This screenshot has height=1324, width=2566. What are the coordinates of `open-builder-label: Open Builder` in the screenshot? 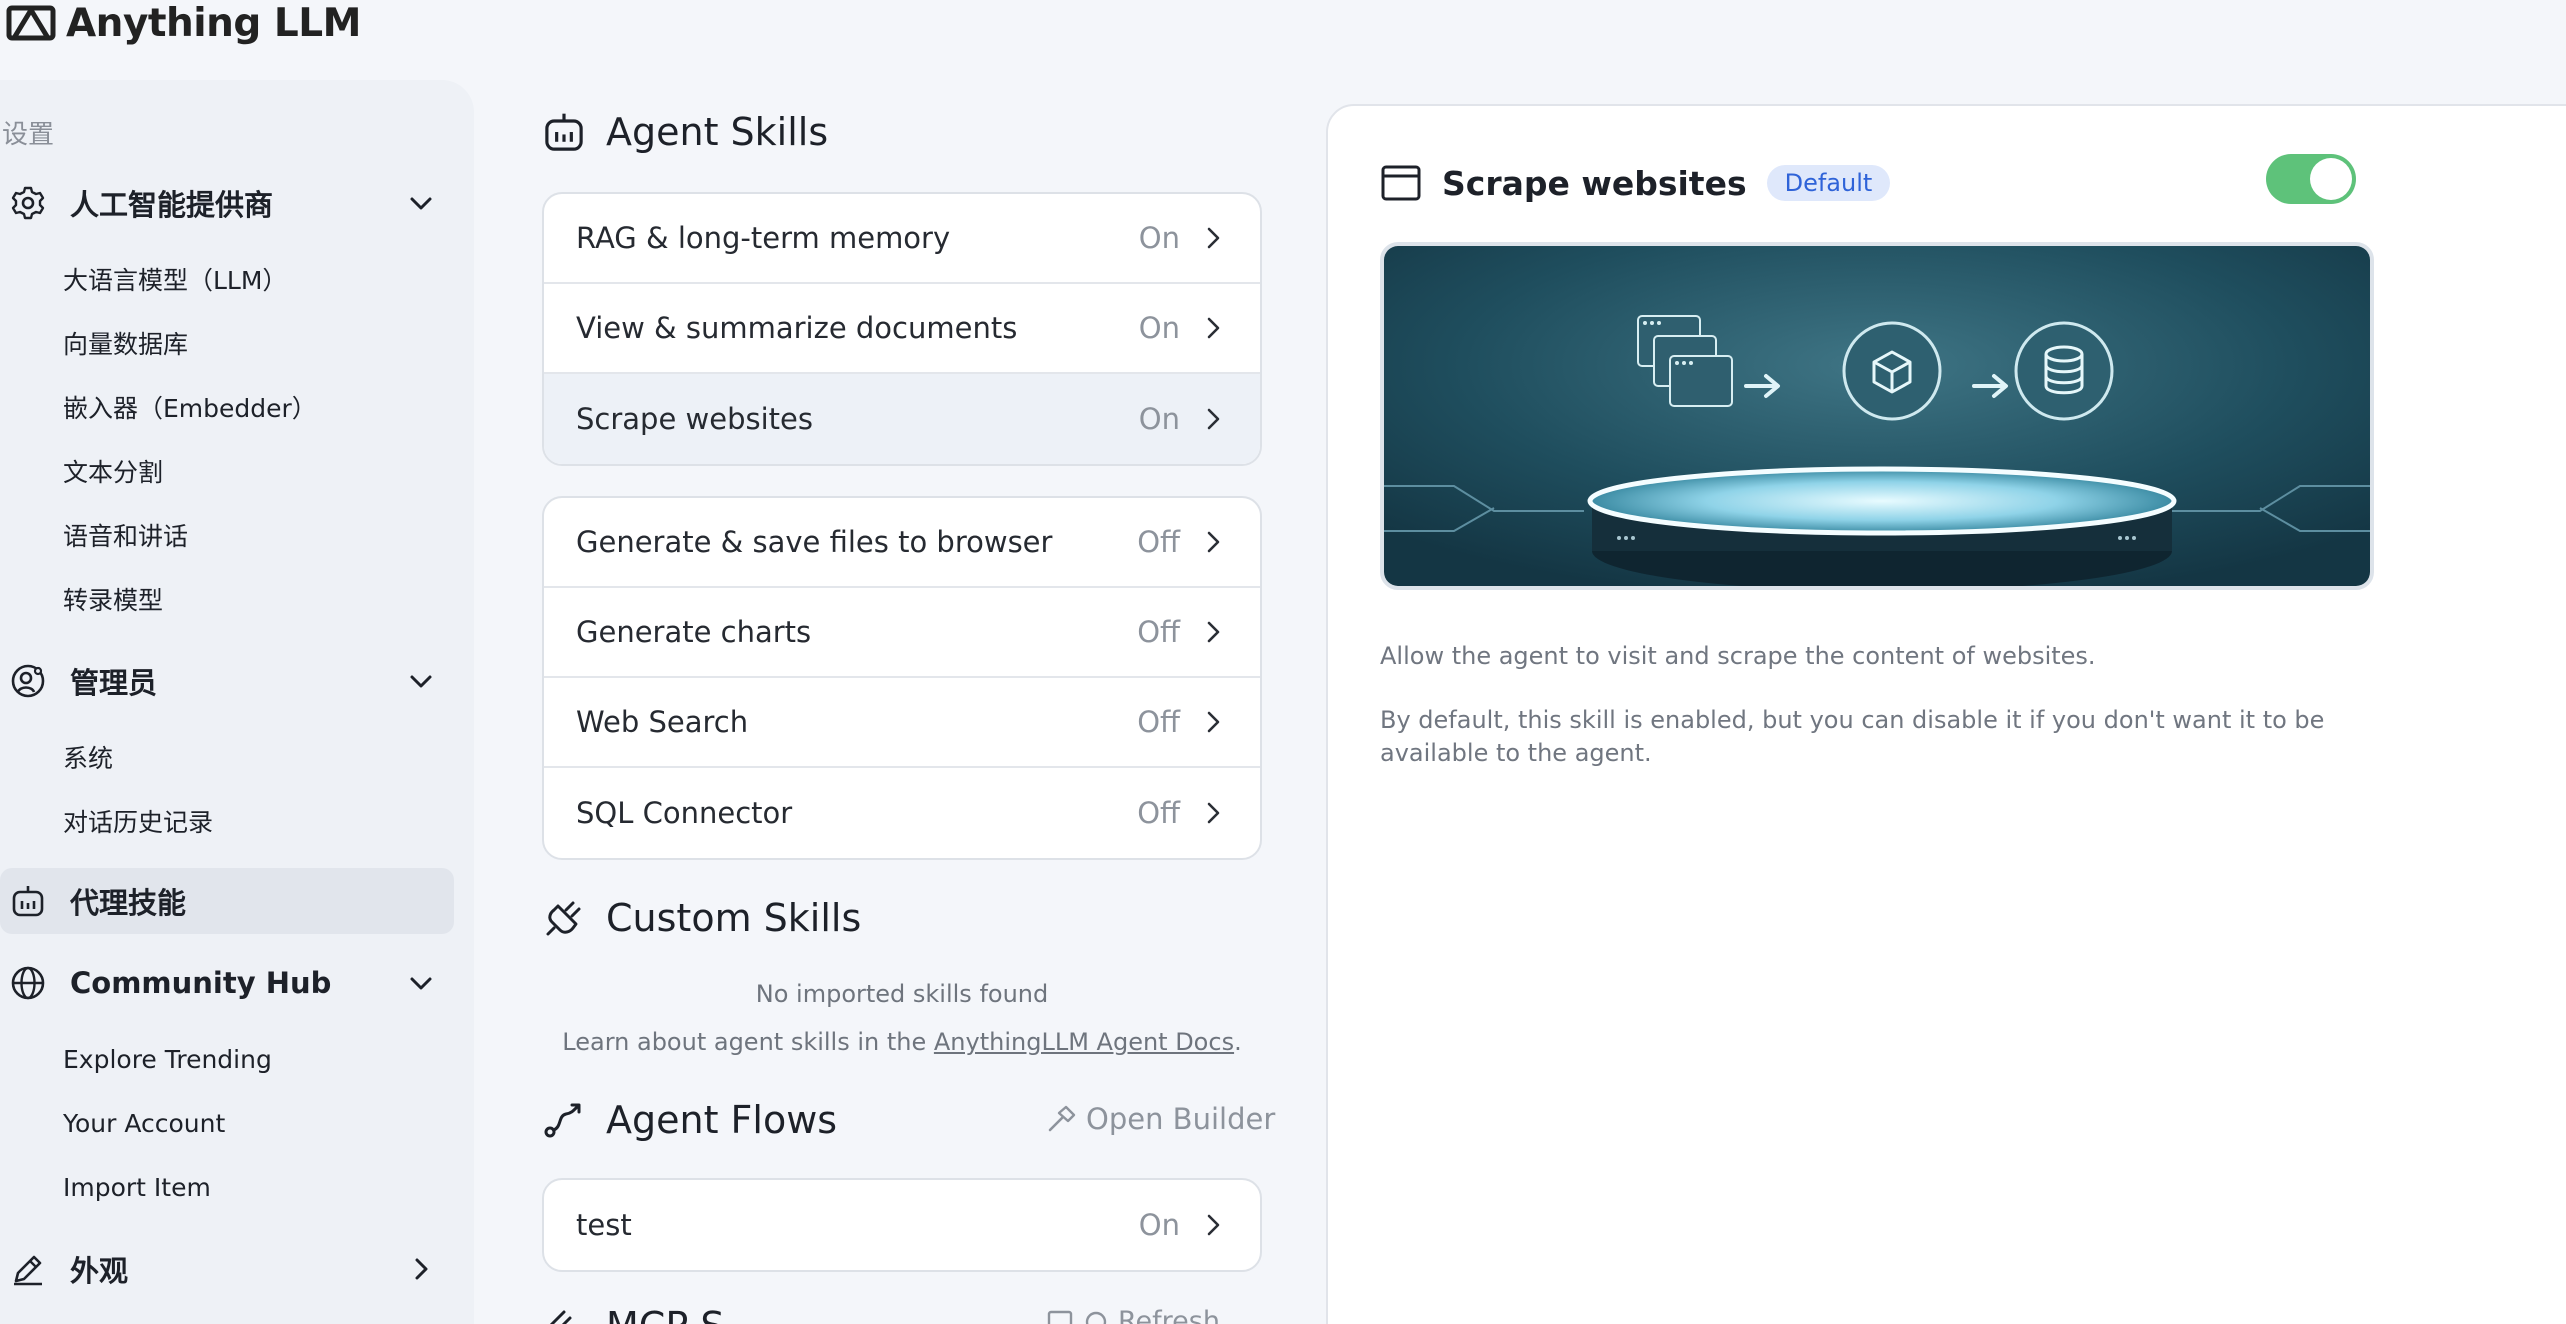 It's located at (1181, 1119).